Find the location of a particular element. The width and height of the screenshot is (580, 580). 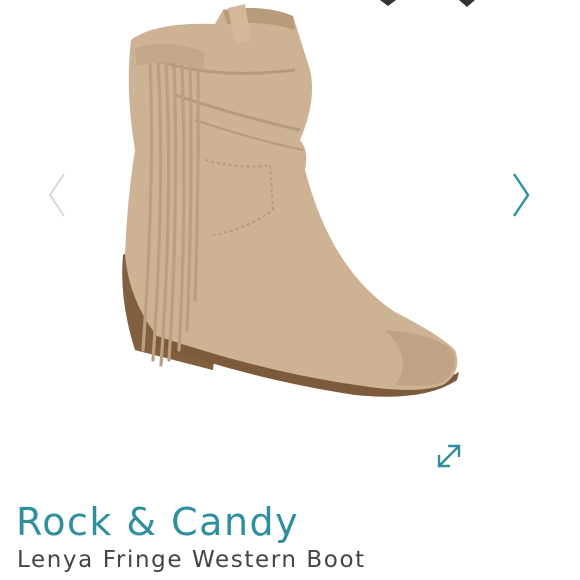

product-name: Lenya Fringe Western Boot is located at coordinates (191, 560).